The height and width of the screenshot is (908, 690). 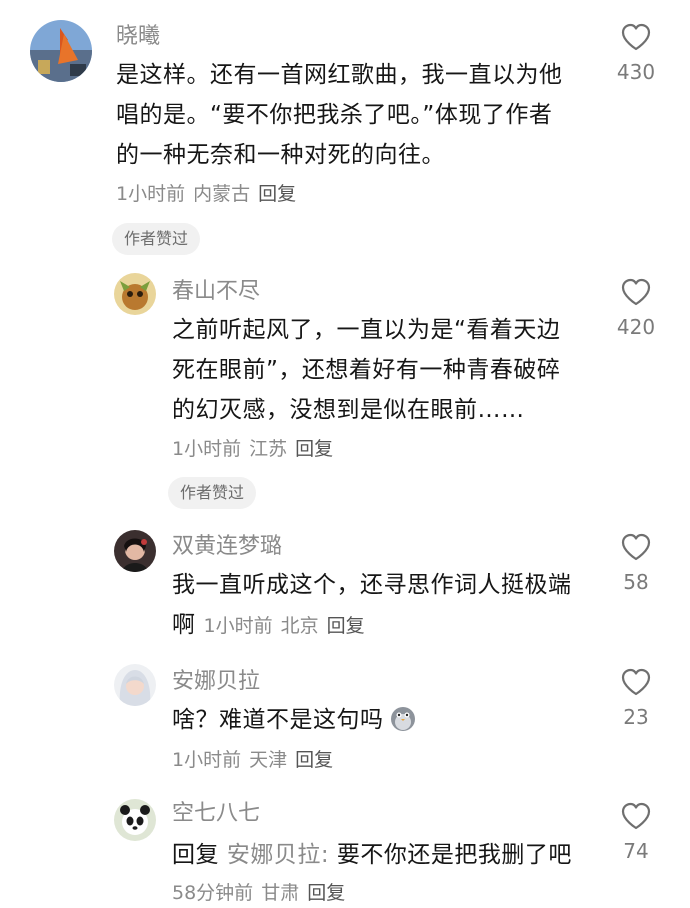 I want to click on comment-location: 内蒙古, so click(x=222, y=194).